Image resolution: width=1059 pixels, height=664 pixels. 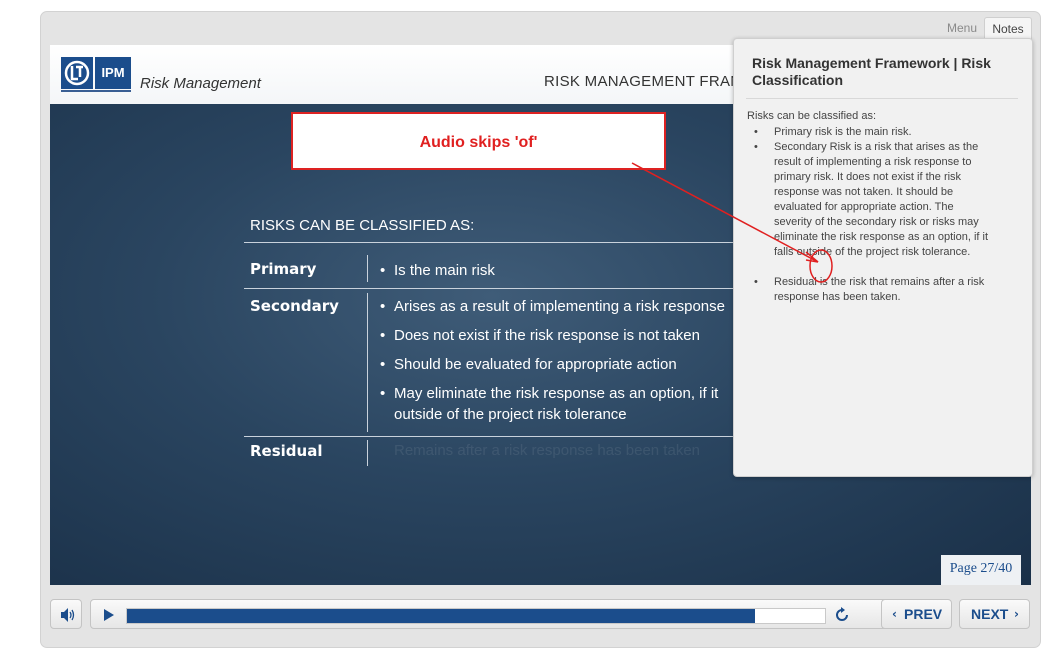 I want to click on audio-toggle-button, so click(x=66, y=614).